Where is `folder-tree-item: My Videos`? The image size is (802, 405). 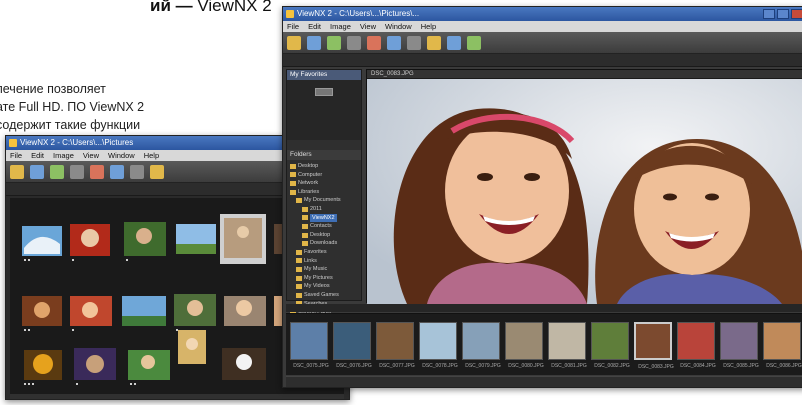
folder-tree-item: My Videos is located at coordinates (325, 286).